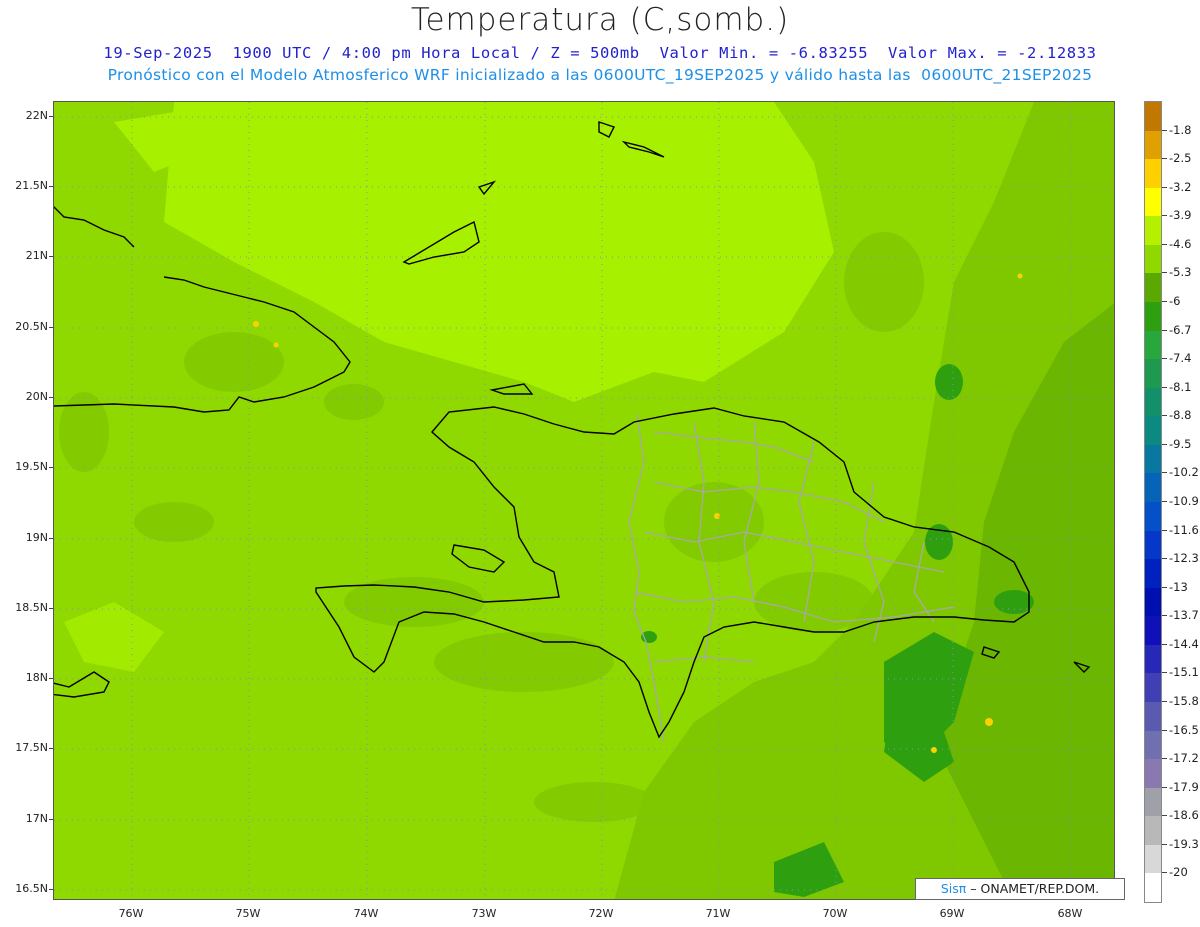 Image resolution: width=1200 pixels, height=927 pixels. What do you see at coordinates (28, 607) in the screenshot?
I see `lat-label: 18.5N` at bounding box center [28, 607].